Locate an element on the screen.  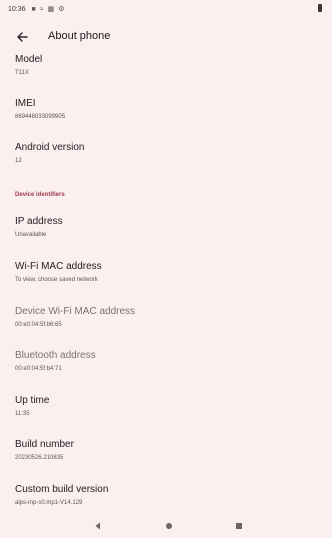
nav-back-icon is located at coordinates (98, 526).